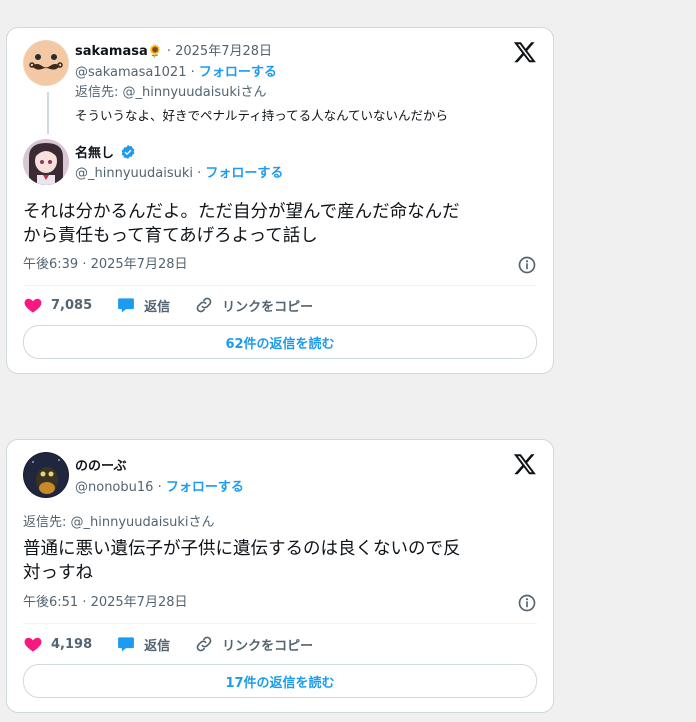 The image size is (696, 722). What do you see at coordinates (262, 115) in the screenshot?
I see `quoted-text: そういうなよ、好きでペナルティ持ってる人なんていないんだから` at bounding box center [262, 115].